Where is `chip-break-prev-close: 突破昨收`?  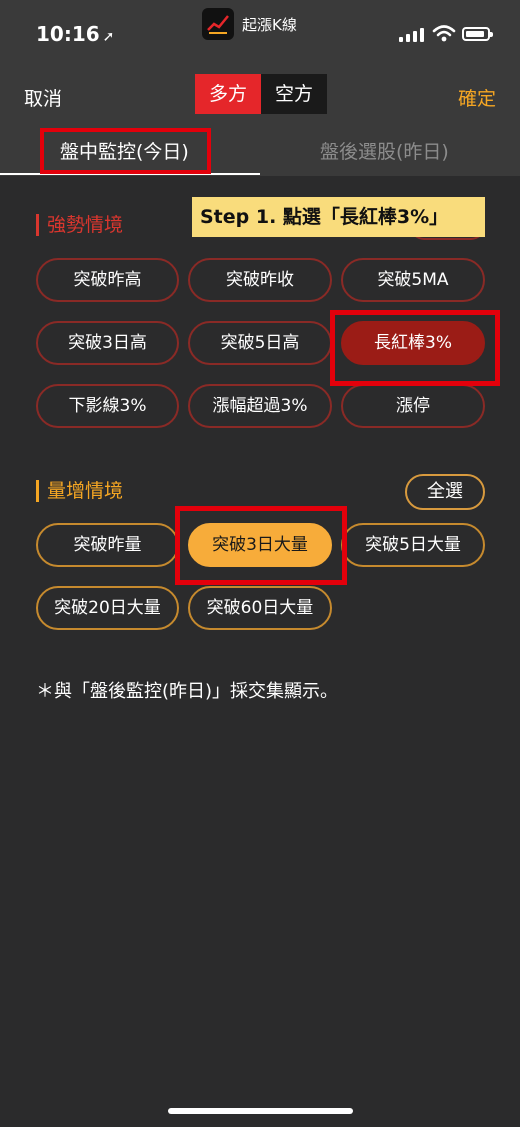 chip-break-prev-close: 突破昨收 is located at coordinates (260, 280).